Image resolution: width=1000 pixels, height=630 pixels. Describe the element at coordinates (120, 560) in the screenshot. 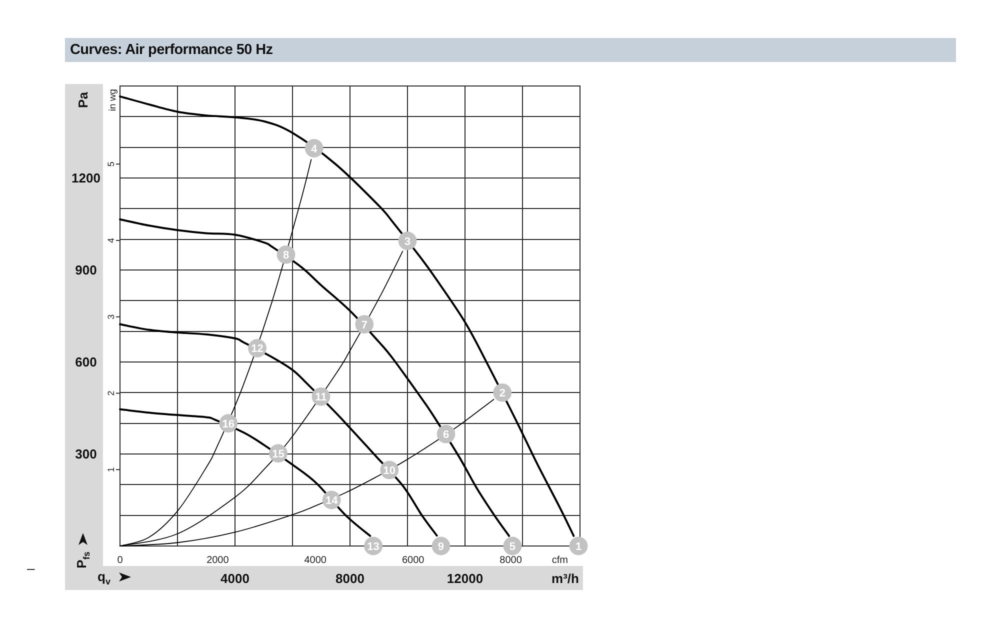

I see `cfm-tick-label: 0` at that location.